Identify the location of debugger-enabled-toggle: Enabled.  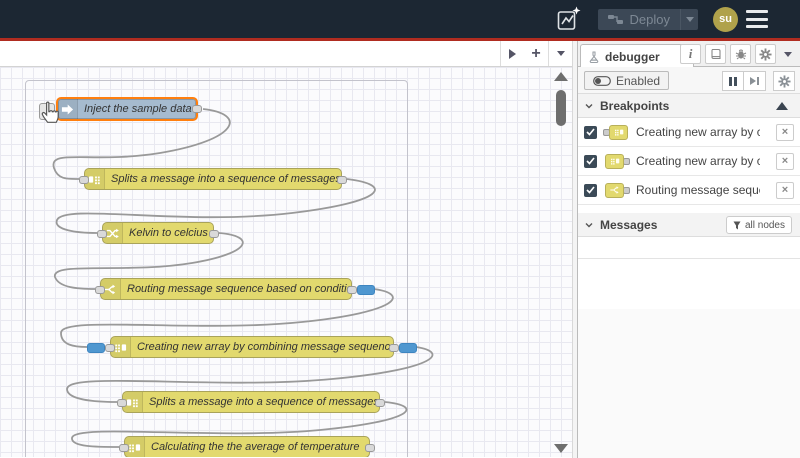
(627, 80).